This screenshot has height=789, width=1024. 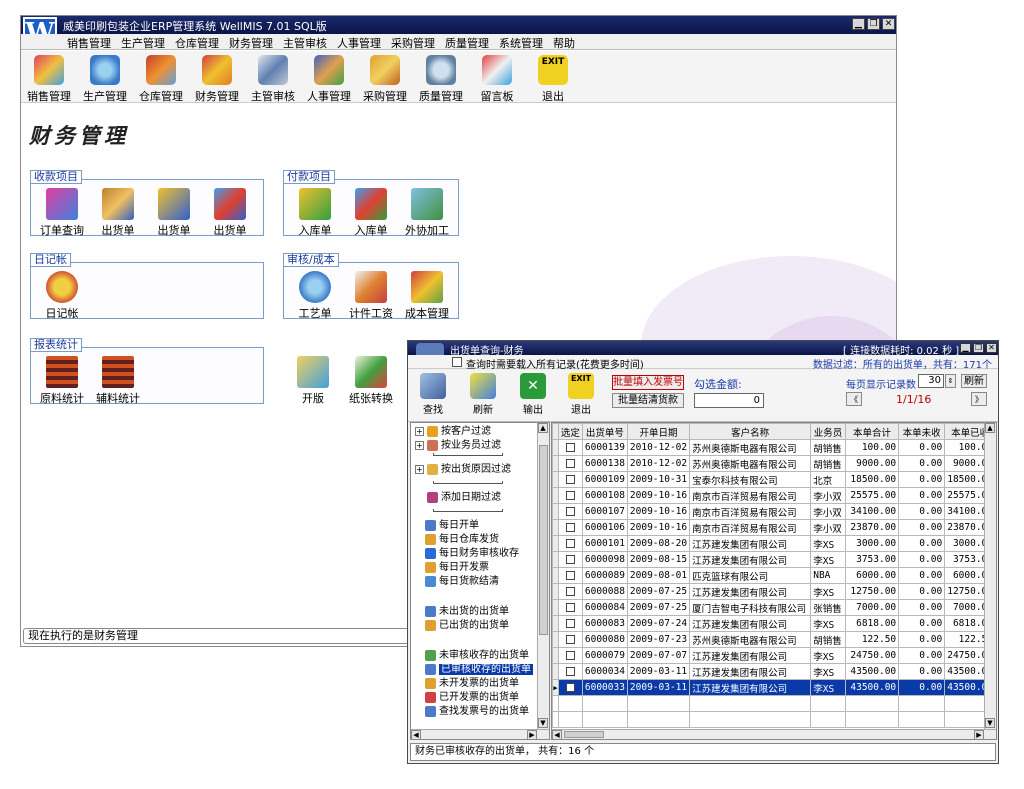 I want to click on delivery-note-button-2: 出货单, so click(x=174, y=213).